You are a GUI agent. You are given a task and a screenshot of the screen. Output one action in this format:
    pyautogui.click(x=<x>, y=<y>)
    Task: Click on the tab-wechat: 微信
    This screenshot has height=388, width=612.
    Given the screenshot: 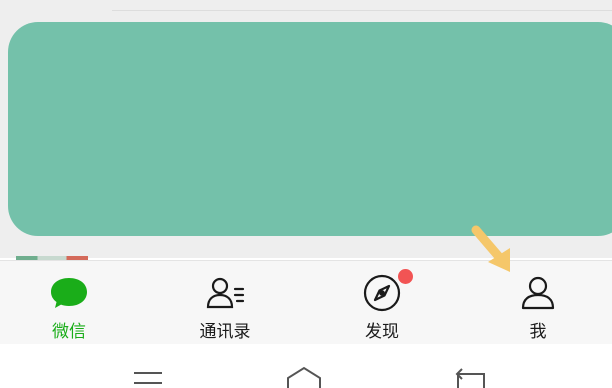 What is the action you would take?
    pyautogui.click(x=69, y=303)
    